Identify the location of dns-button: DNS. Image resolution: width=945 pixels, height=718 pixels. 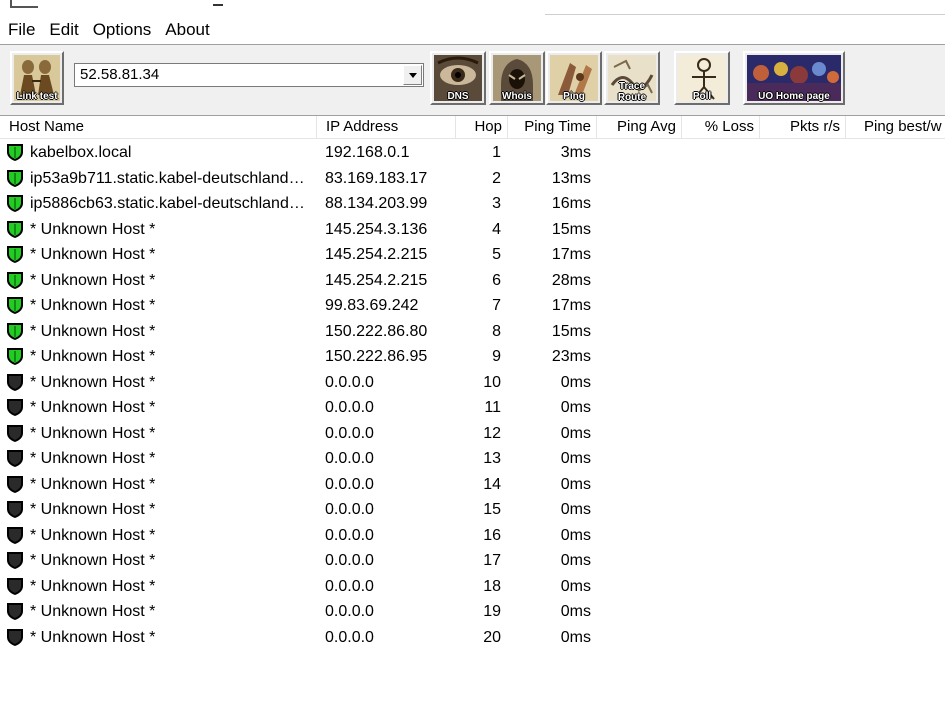
(458, 78).